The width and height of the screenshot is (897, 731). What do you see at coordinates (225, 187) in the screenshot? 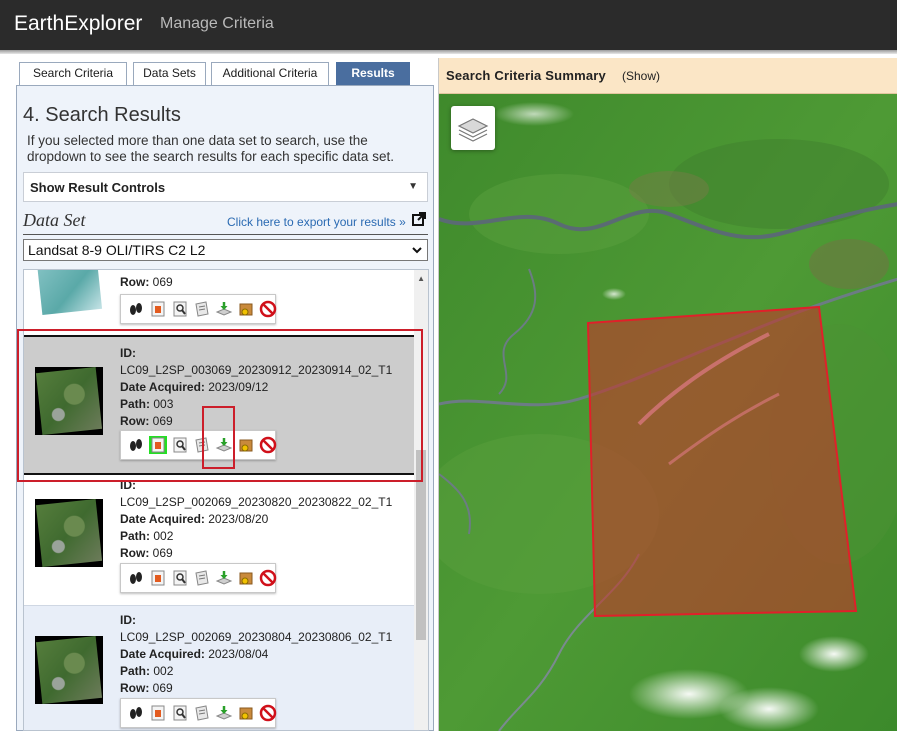
I see `show-result-controls-toggle: Show Result Controls ▼` at bounding box center [225, 187].